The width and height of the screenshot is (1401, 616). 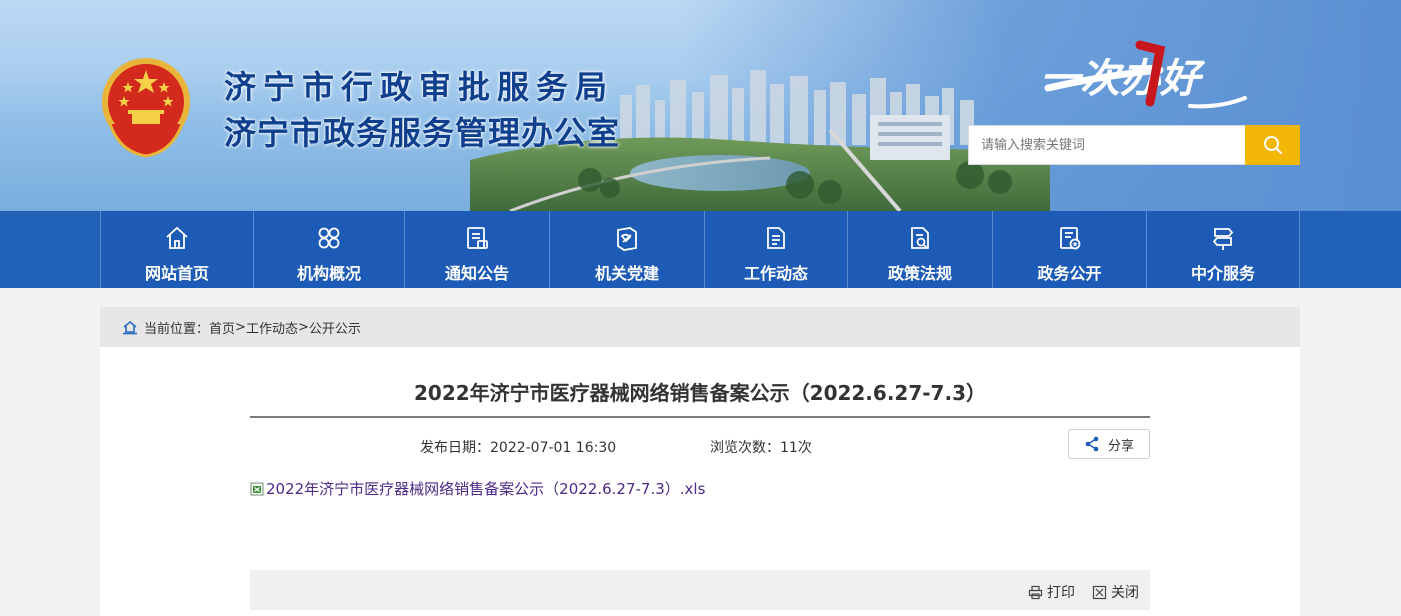 What do you see at coordinates (177, 329) in the screenshot?
I see `breadcrumb-prefix: 当前位置：` at bounding box center [177, 329].